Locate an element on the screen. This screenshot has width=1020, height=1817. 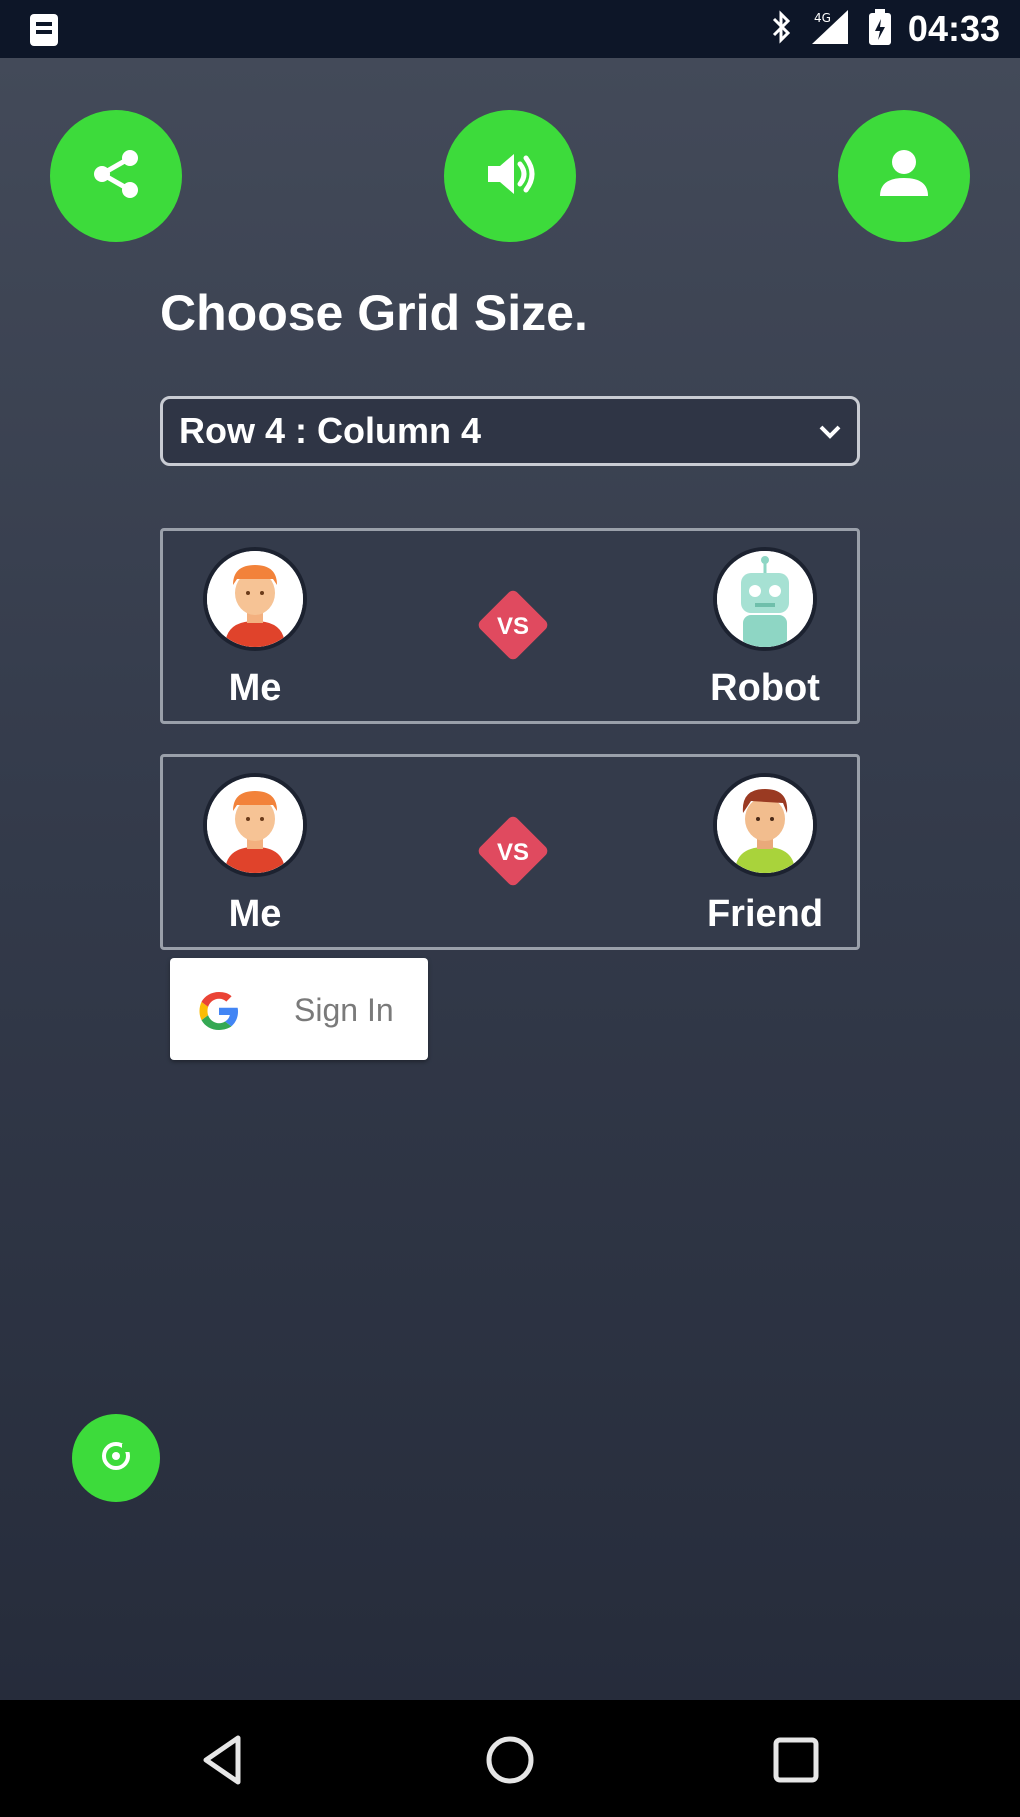
robot-avatar is located at coordinates (765, 599).